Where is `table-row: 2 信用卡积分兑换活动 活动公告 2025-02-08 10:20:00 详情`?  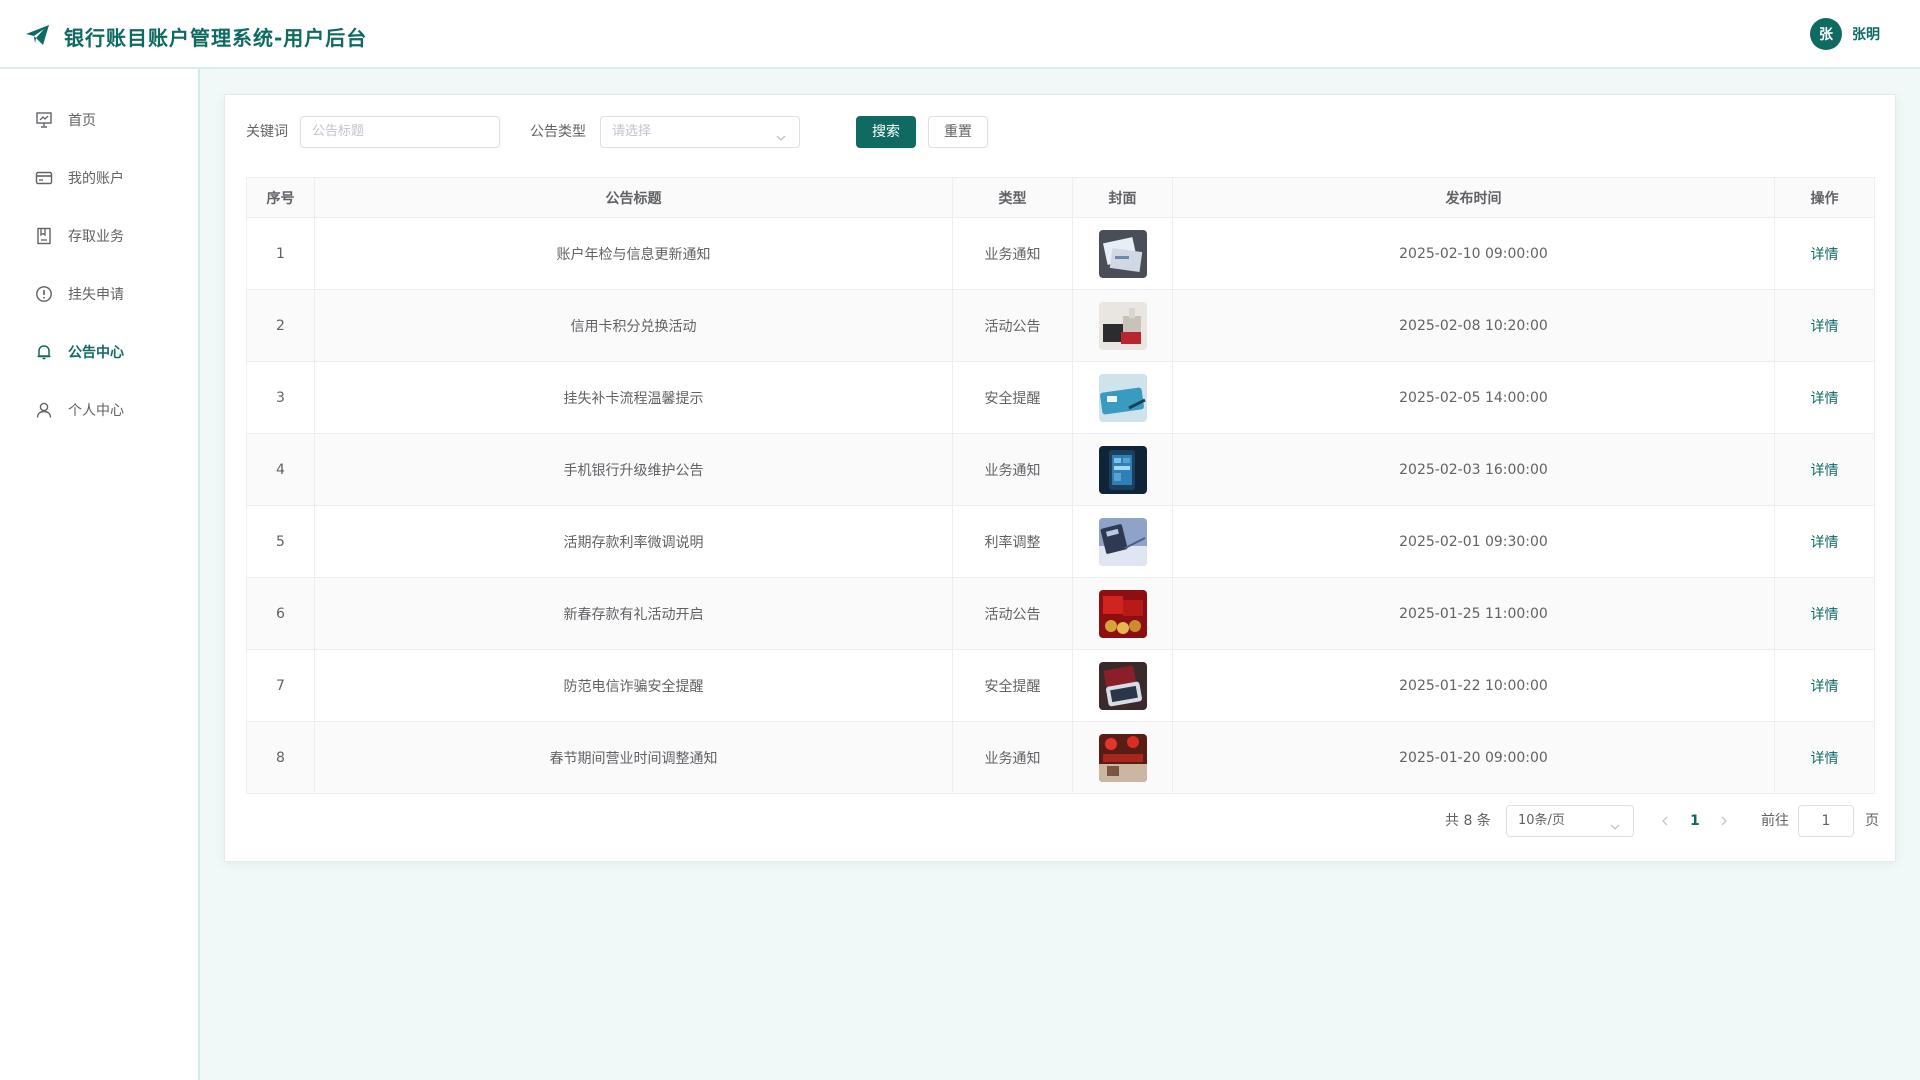
table-row: 2 信用卡积分兑换活动 活动公告 2025-02-08 10:20:00 详情 is located at coordinates (1060, 325).